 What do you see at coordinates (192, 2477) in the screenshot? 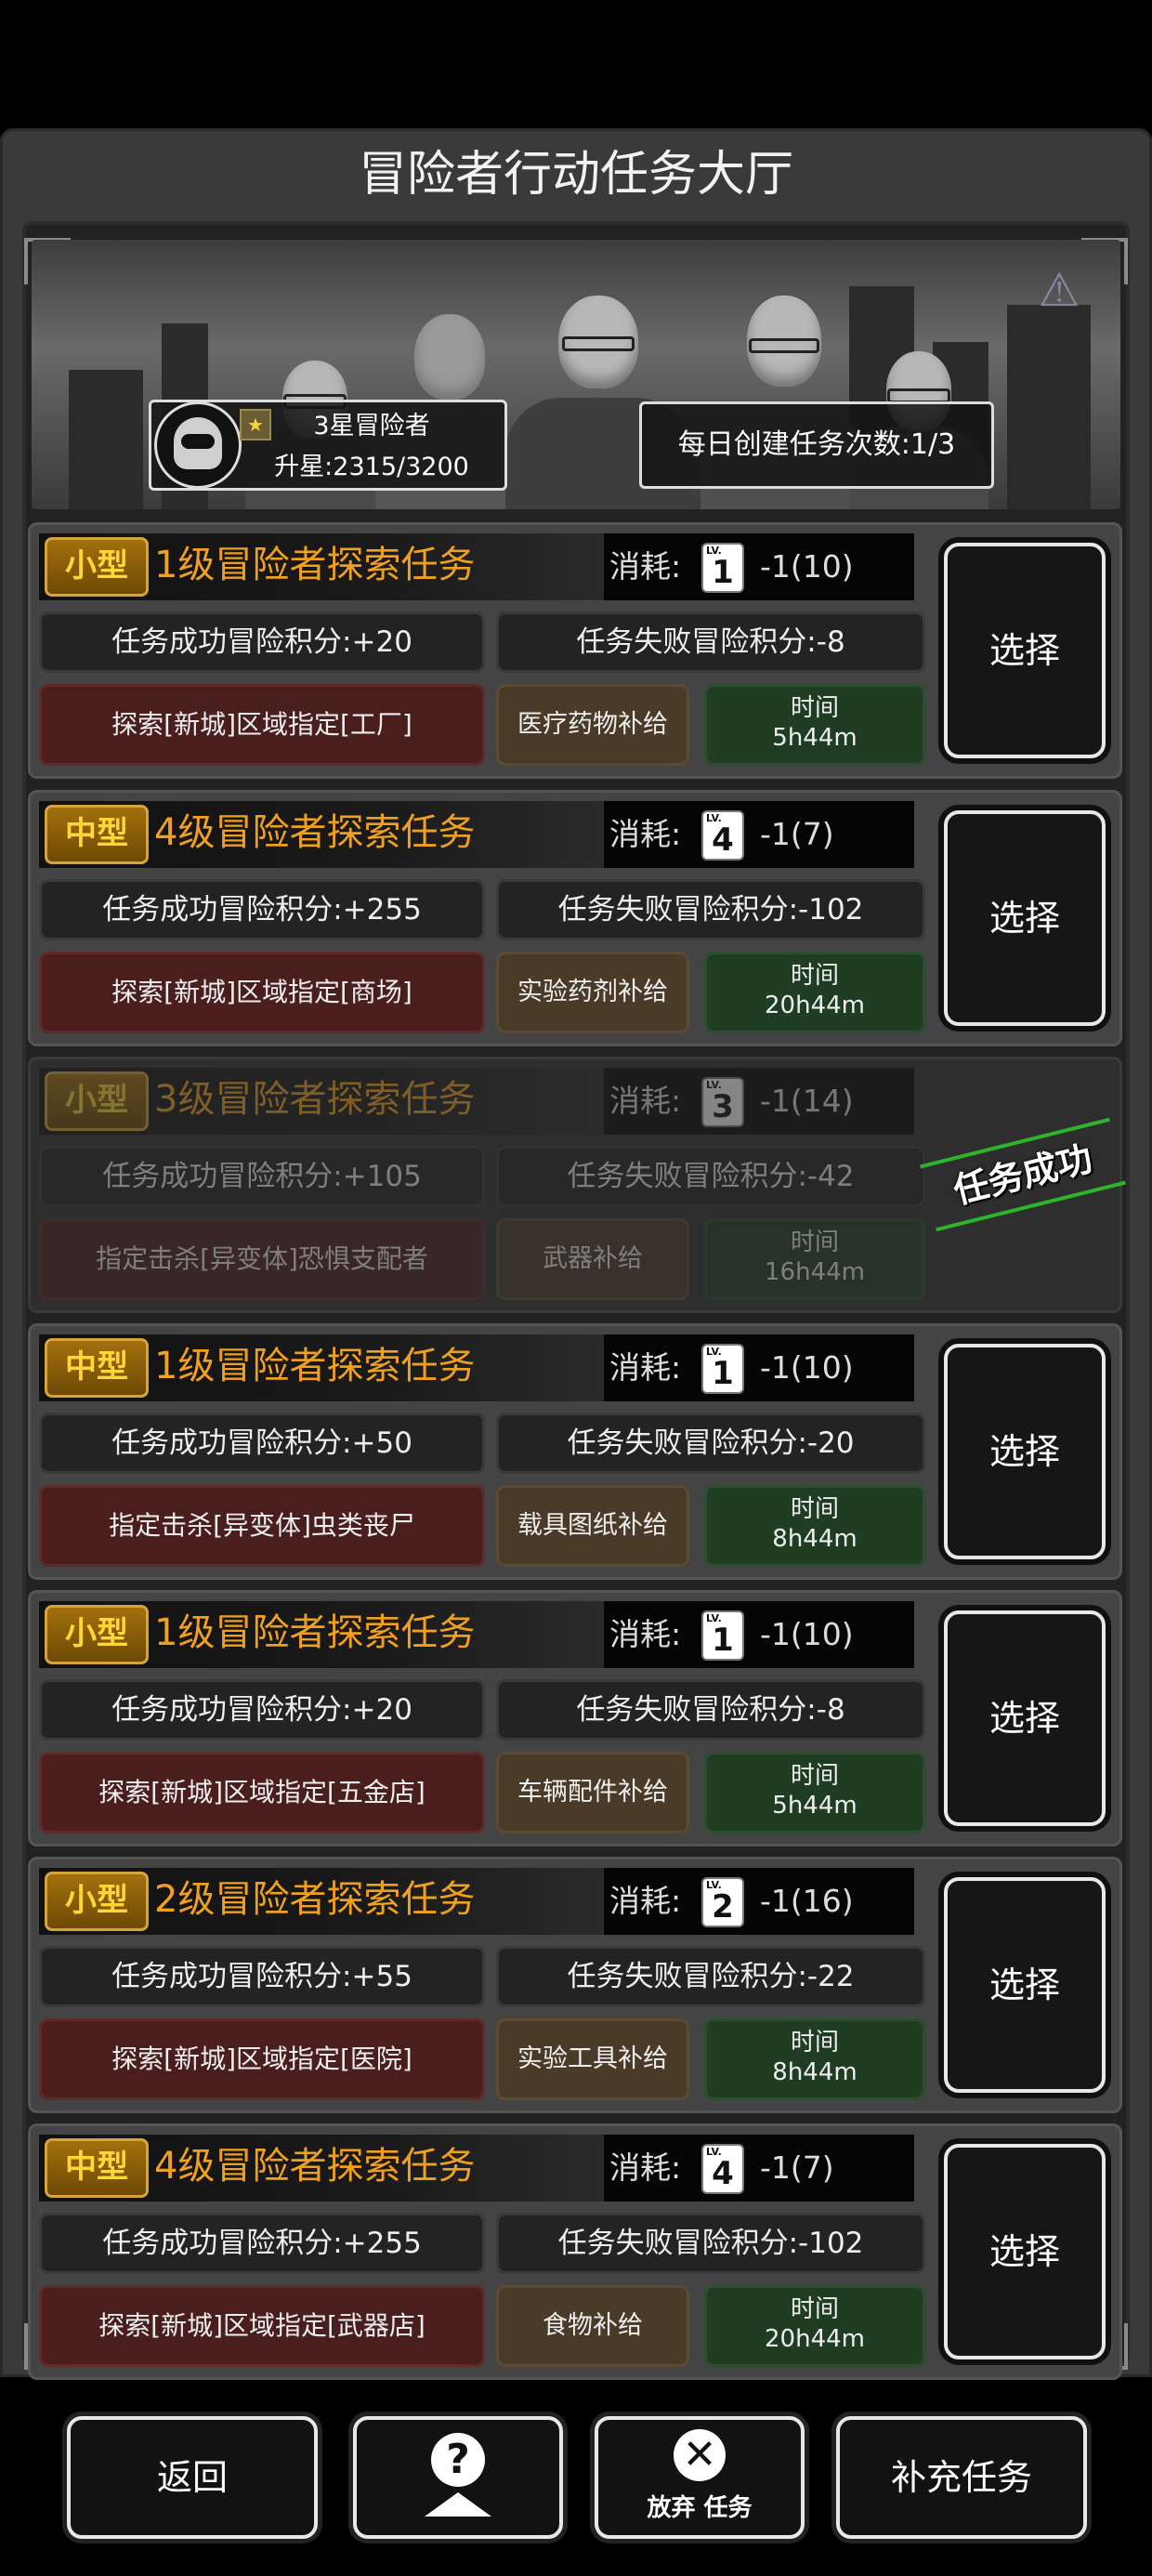
I see `back-button: 返回` at bounding box center [192, 2477].